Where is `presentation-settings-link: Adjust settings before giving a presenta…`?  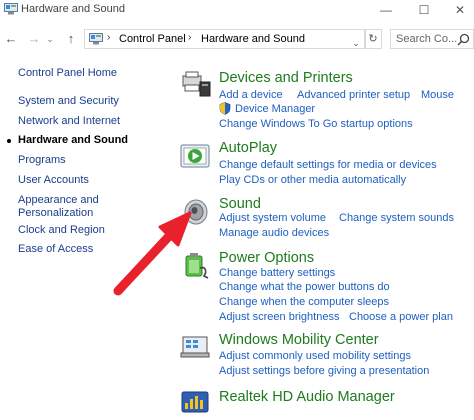
presentation-settings-link: Adjust settings before giving a presenta… is located at coordinates (324, 371).